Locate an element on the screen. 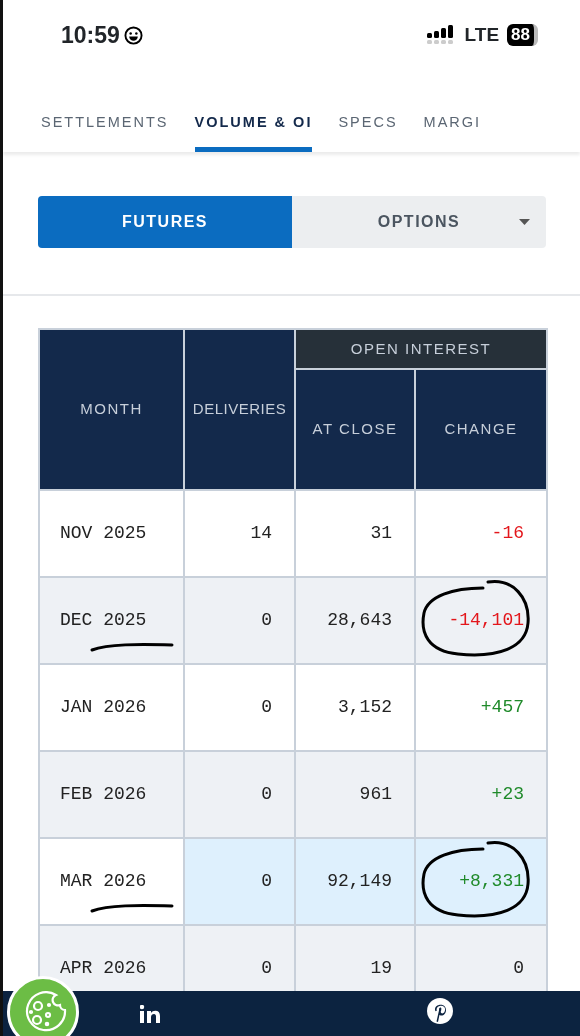  table-cell: 92,149 is located at coordinates (355, 881).